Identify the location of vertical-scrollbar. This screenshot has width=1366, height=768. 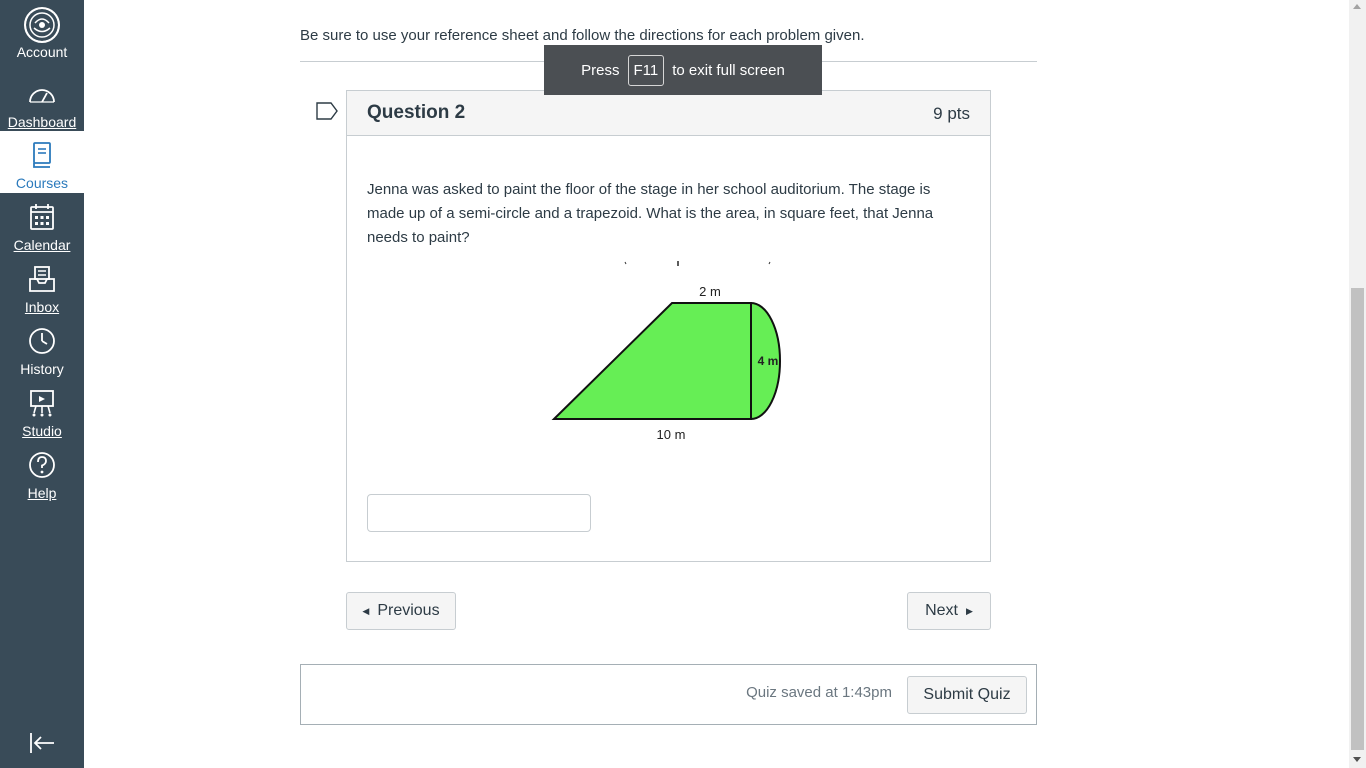
(1357, 384).